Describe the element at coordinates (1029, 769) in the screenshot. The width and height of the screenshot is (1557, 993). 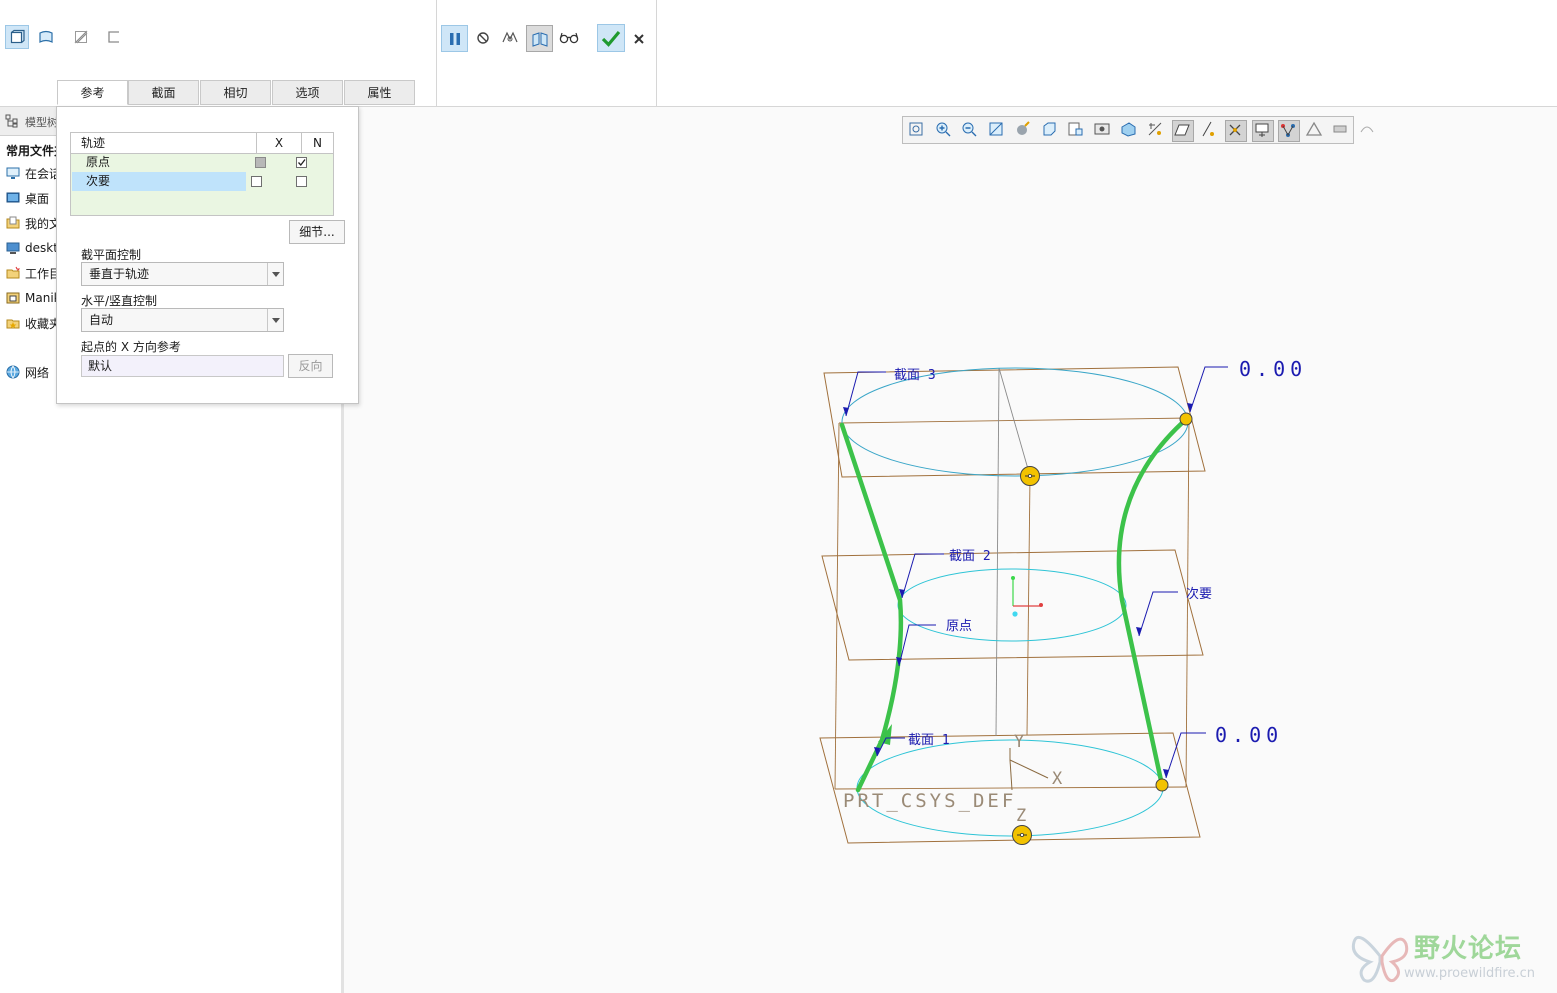
I see `x-axis-line` at that location.